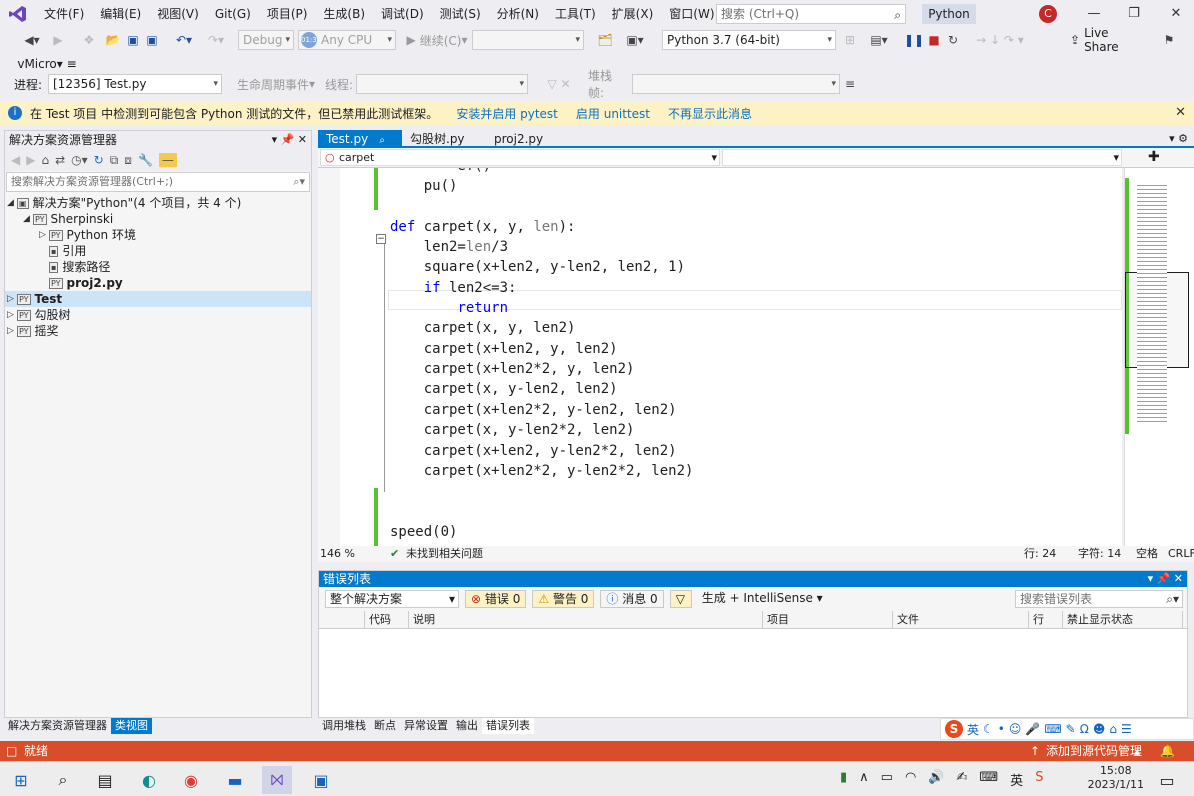  I want to click on filter-toggle-icon: ▽, so click(680, 599).